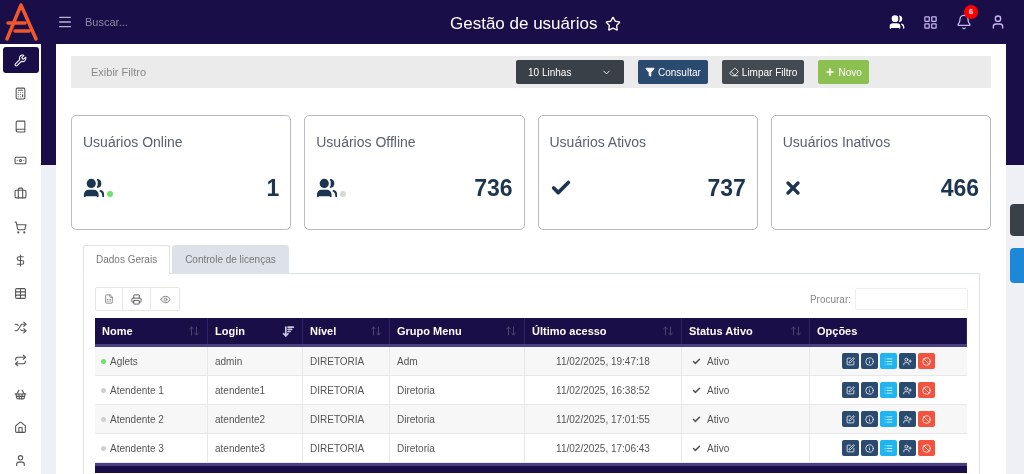 The height and width of the screenshot is (474, 1024). Describe the element at coordinates (346, 331) in the screenshot. I see `column-header: Nível` at that location.